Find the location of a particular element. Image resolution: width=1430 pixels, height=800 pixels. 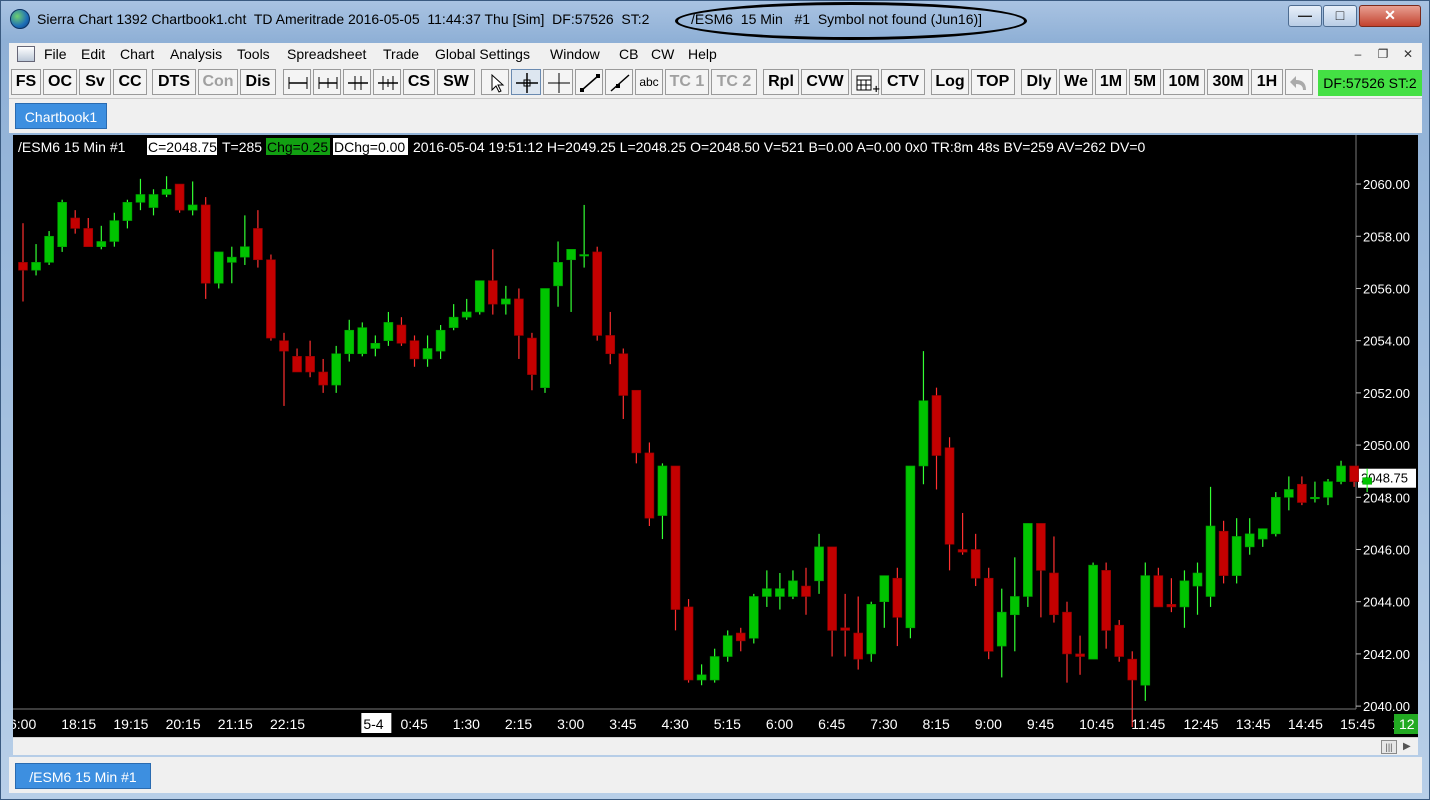

compress-icon is located at coordinates (357, 82).